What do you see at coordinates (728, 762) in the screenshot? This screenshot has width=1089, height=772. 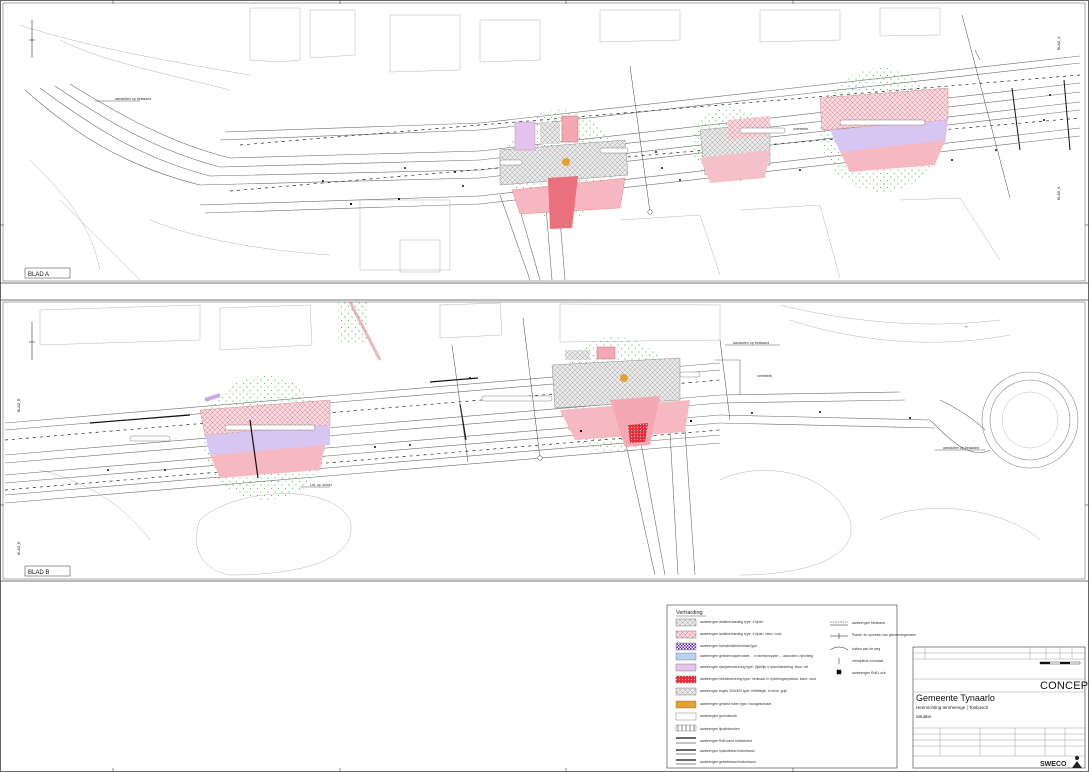 I see `legend-item-12: aanbrengen geleideband trottoirband` at bounding box center [728, 762].